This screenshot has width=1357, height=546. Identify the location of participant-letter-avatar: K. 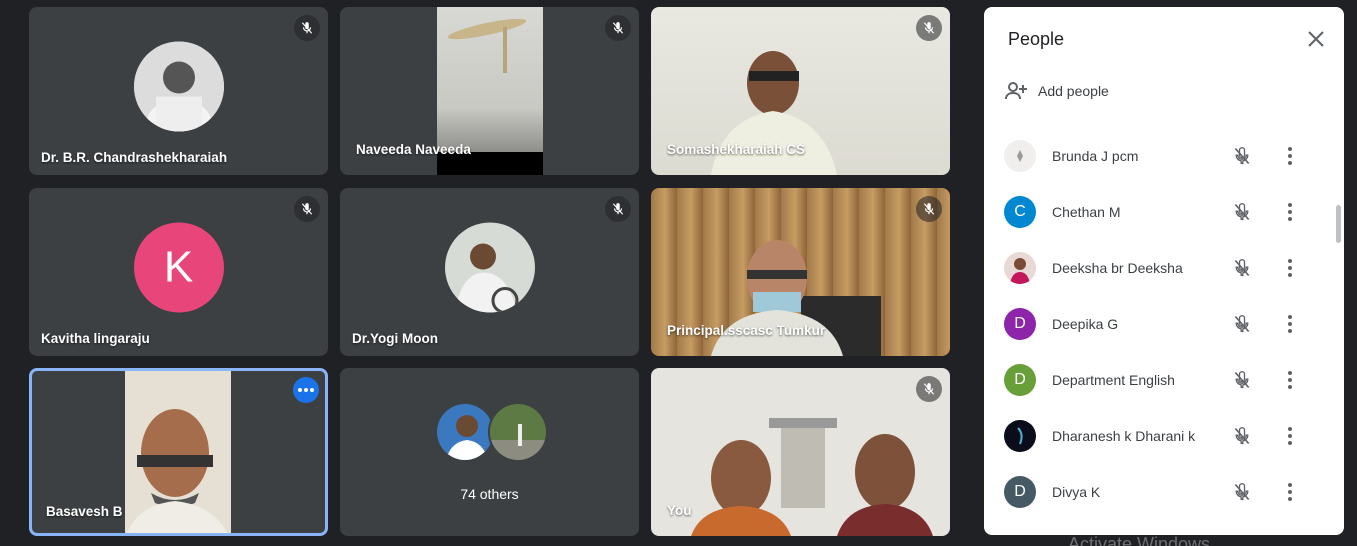
(178, 267).